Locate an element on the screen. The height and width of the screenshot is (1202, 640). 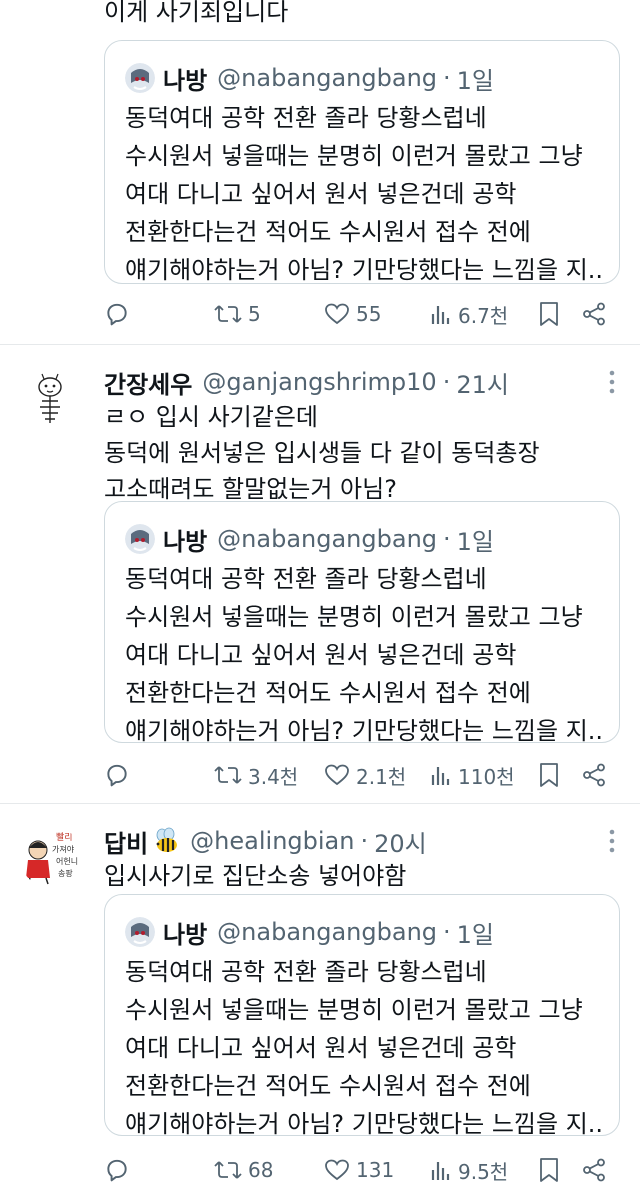
like-button: 2.1천 is located at coordinates (365, 775).